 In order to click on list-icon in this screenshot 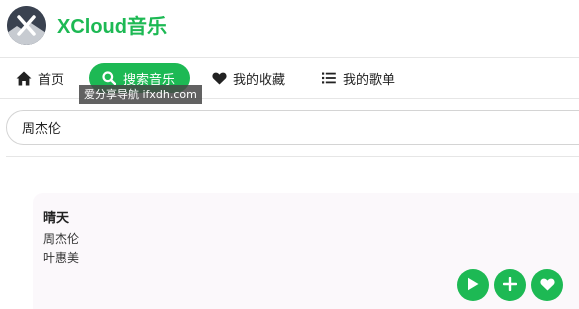, I will do `click(329, 78)`.